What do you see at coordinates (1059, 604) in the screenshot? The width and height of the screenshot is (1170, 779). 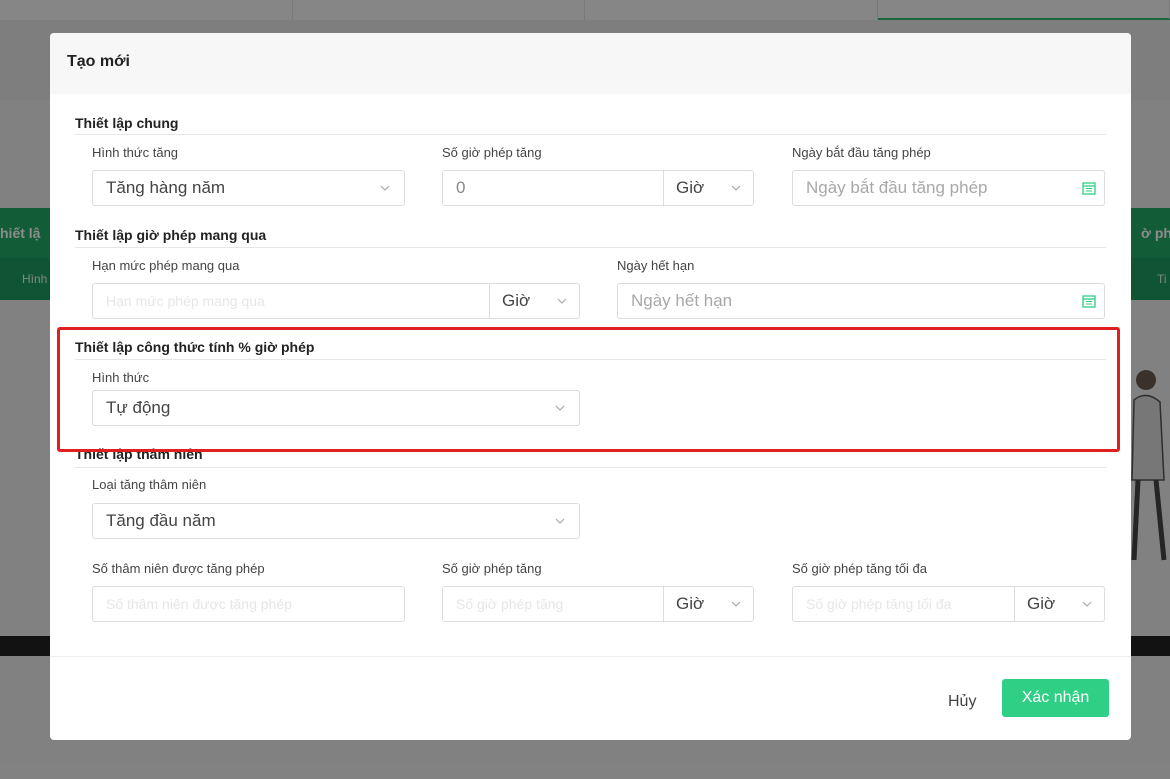 I see `seniority-max-unit-select: Giờ` at bounding box center [1059, 604].